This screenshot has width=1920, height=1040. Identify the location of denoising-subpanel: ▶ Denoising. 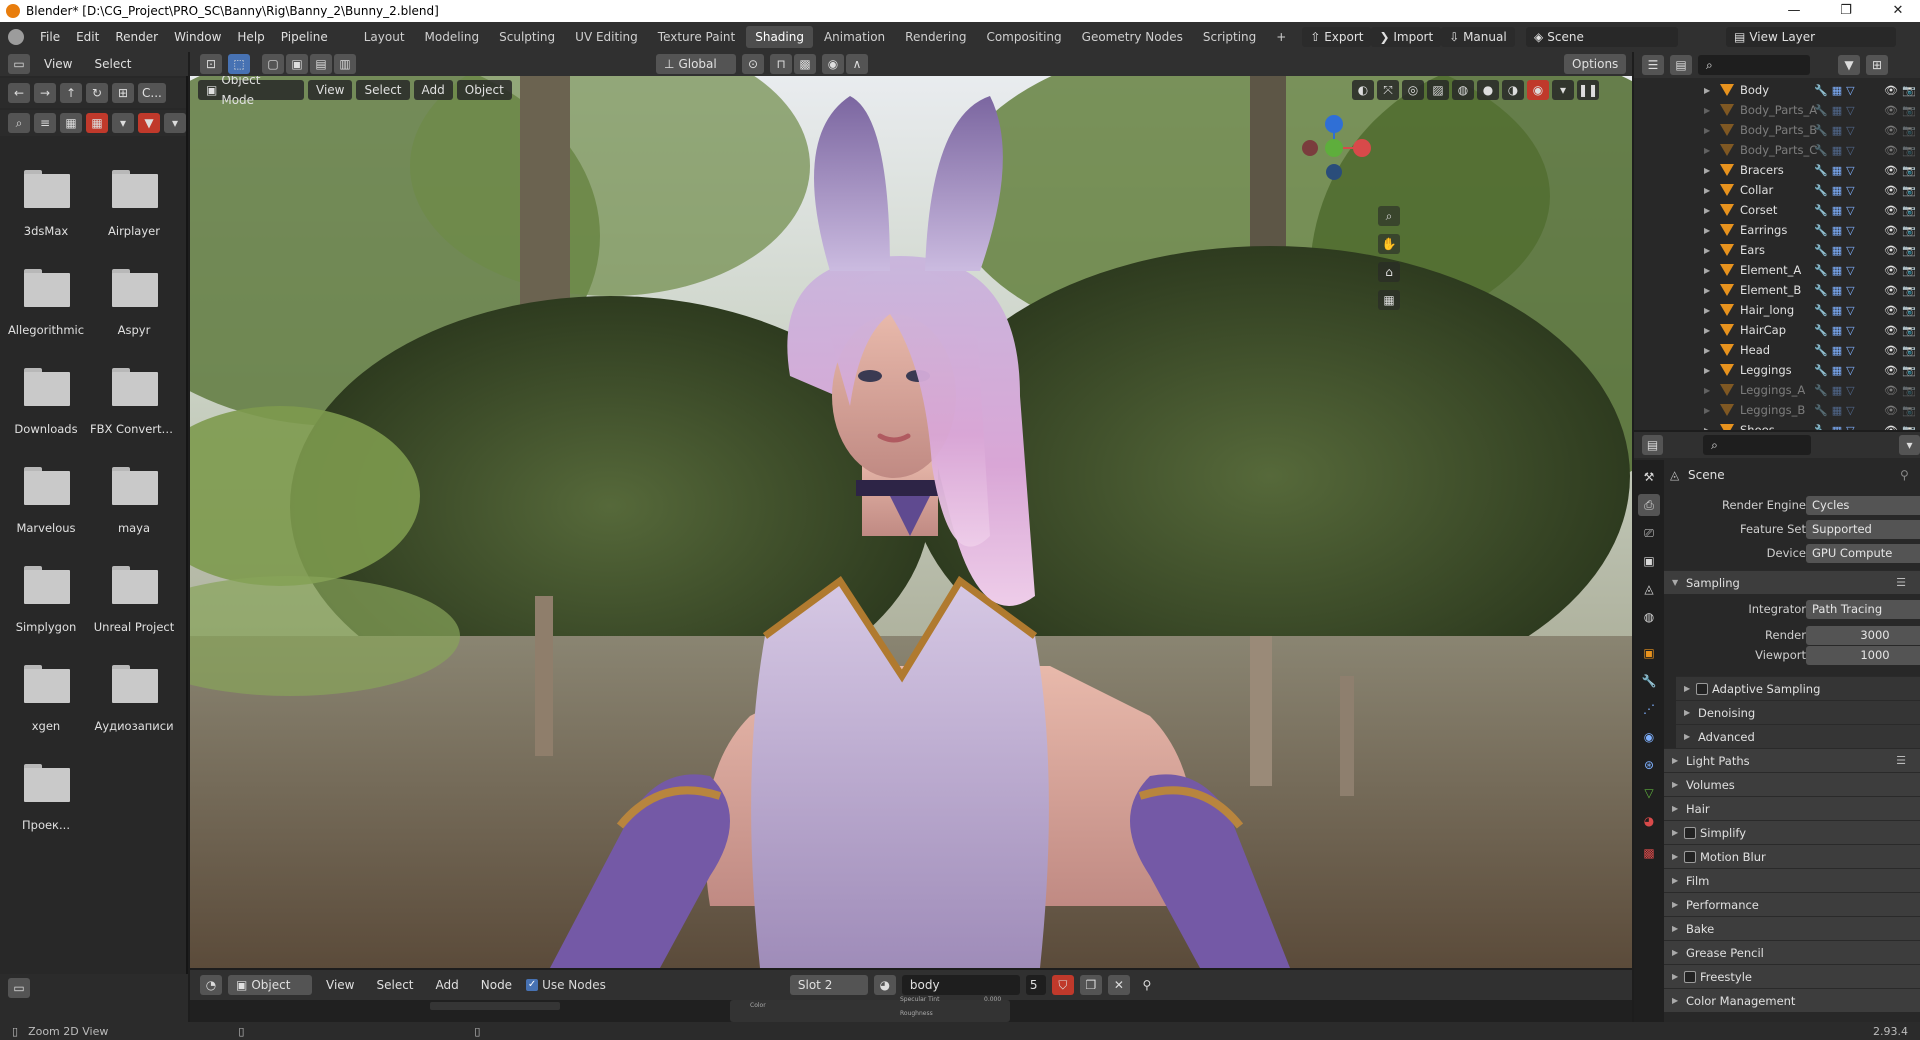
(1798, 712).